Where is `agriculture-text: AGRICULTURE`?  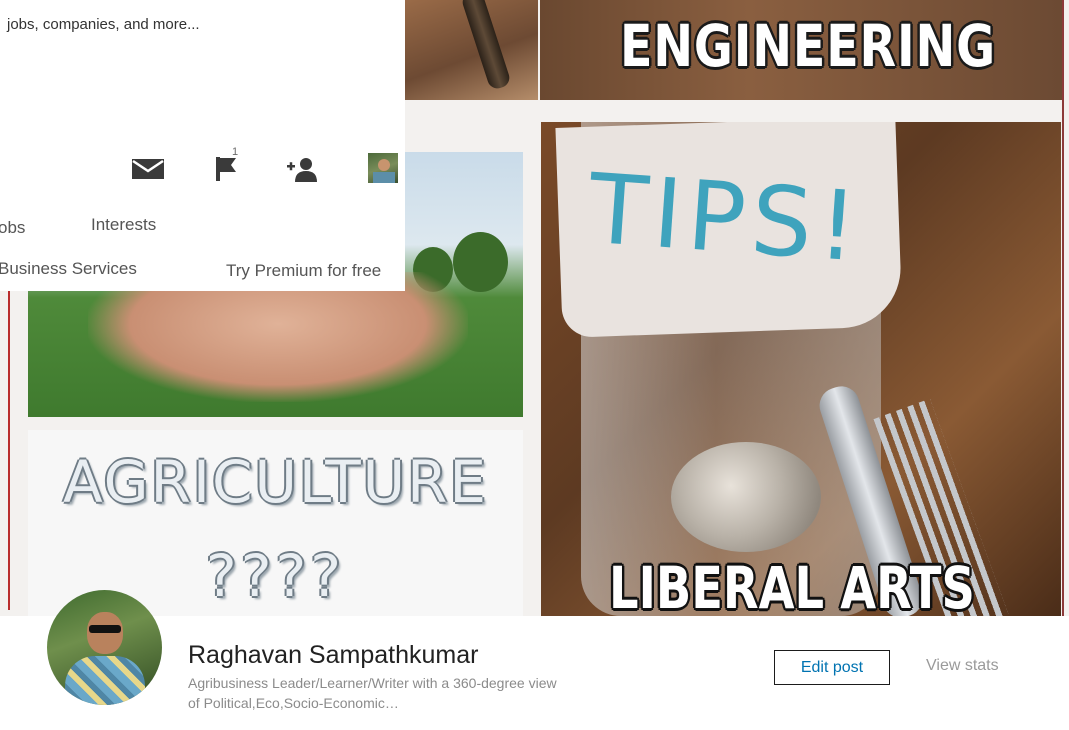
agriculture-text: AGRICULTURE is located at coordinates (275, 482).